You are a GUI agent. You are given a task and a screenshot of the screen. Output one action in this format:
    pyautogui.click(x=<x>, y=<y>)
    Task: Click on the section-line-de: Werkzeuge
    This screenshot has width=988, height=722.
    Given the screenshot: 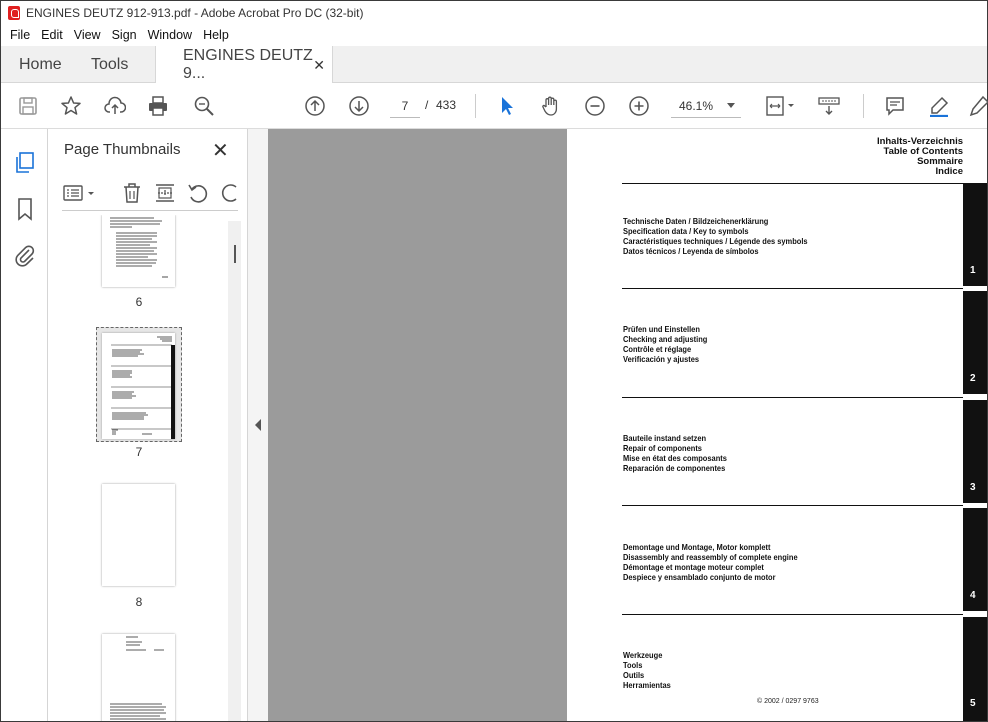 What is the action you would take?
    pyautogui.click(x=643, y=655)
    